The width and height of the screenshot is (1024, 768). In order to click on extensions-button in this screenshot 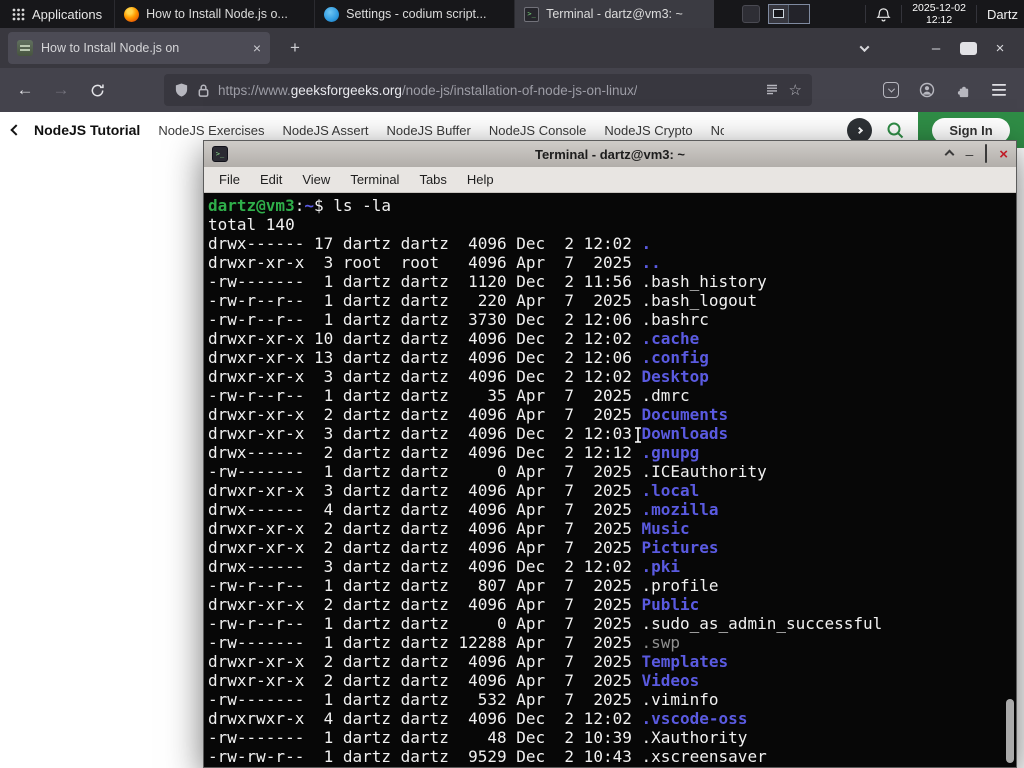, I will do `click(963, 90)`.